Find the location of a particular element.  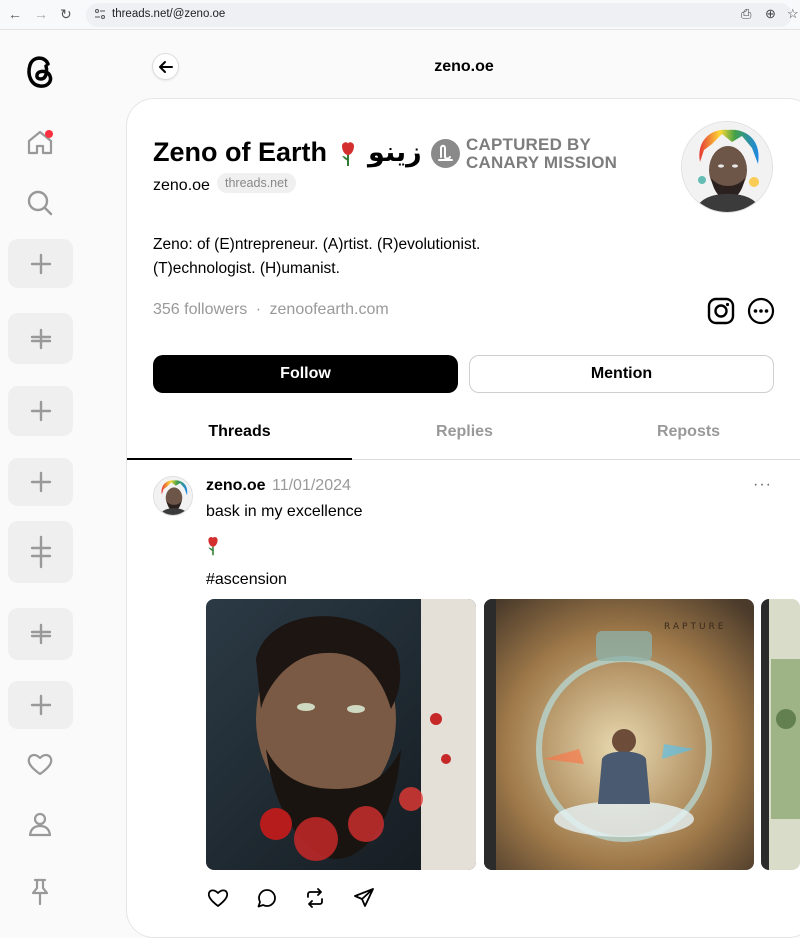

post-avatar is located at coordinates (173, 496).